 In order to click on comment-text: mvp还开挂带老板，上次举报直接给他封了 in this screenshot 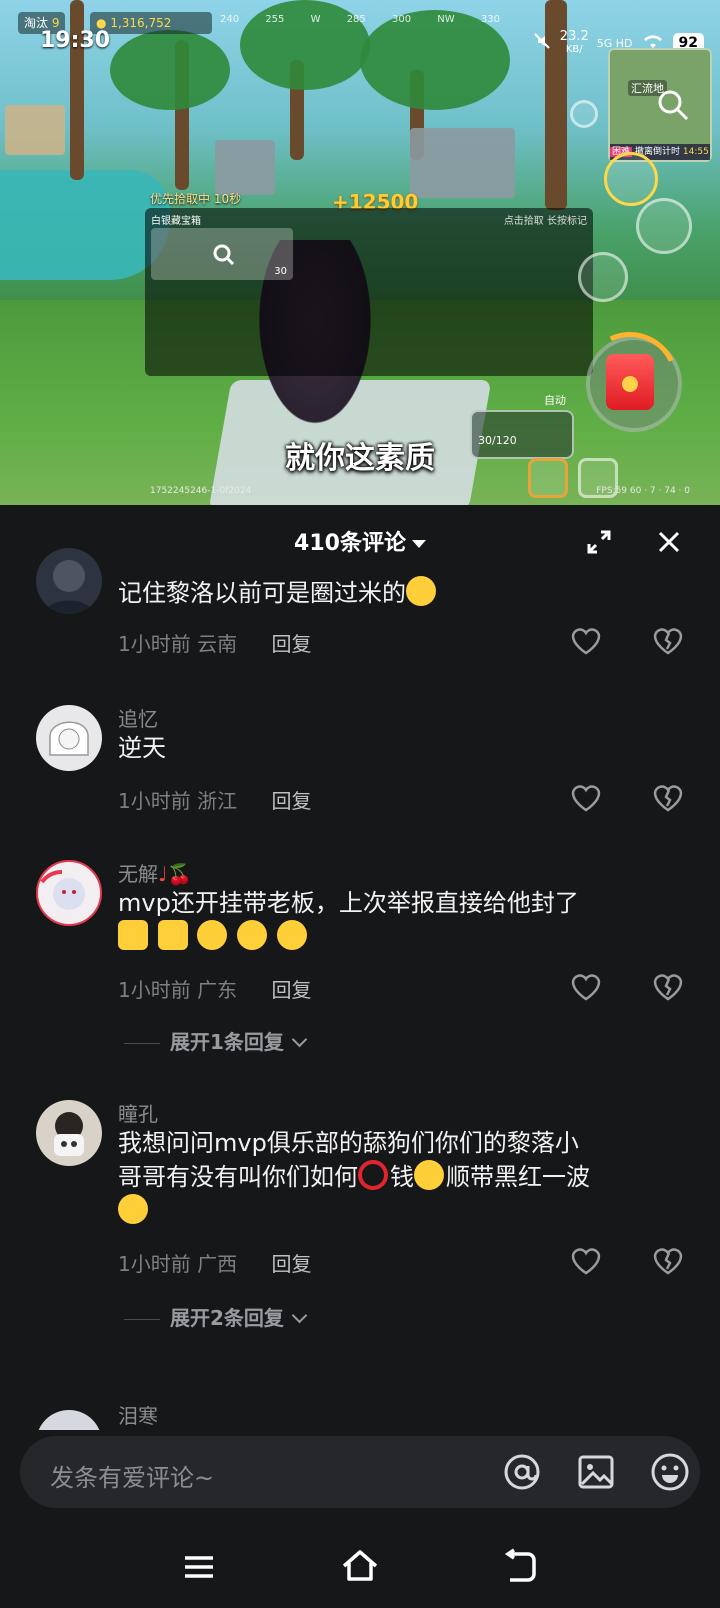, I will do `click(403, 920)`.